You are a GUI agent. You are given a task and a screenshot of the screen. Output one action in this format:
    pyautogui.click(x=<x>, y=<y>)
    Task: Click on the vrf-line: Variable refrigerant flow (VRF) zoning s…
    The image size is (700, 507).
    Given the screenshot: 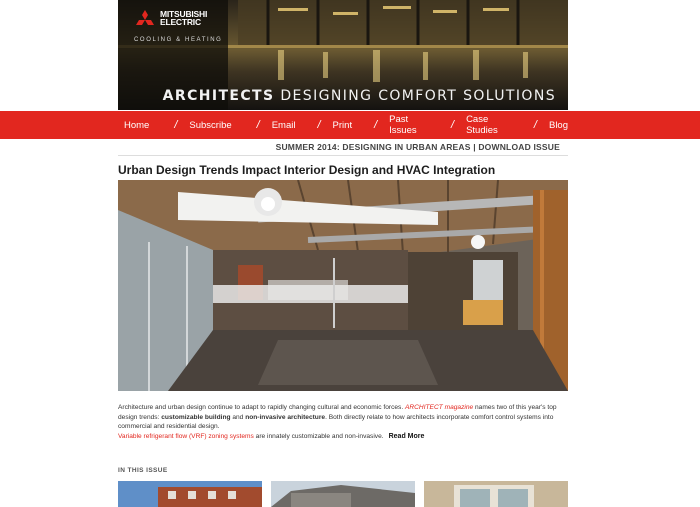 What is the action you would take?
    pyautogui.click(x=271, y=436)
    